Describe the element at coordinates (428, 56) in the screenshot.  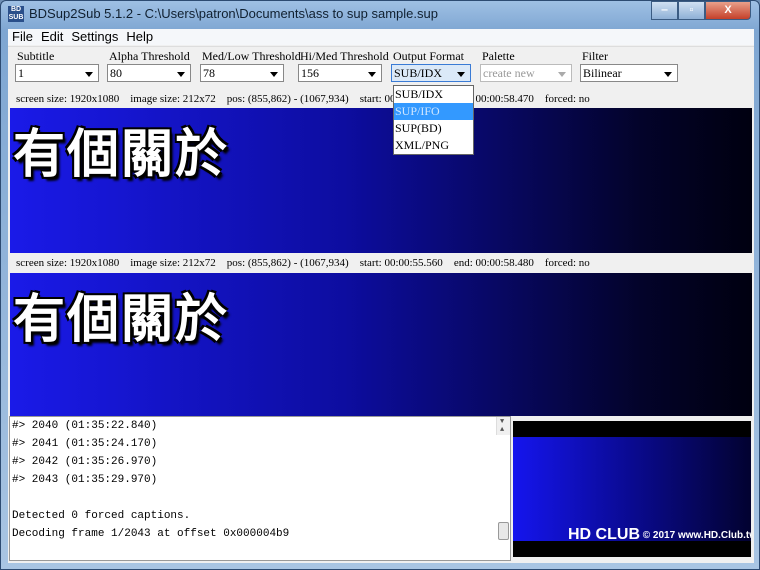
I see `output-format-label: Output Format` at that location.